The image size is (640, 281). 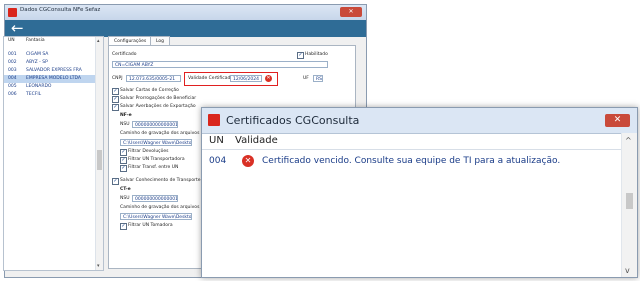 I want to click on caminho-nfe-field: C:\Users\Wagner Wave\Desktop\CG, so click(x=156, y=142).